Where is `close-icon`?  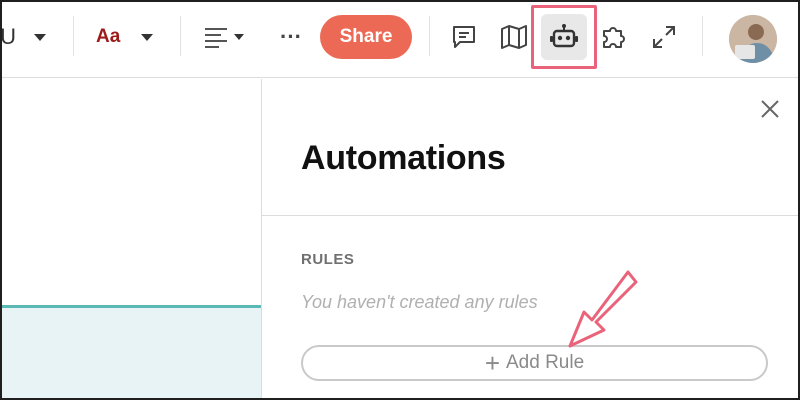 close-icon is located at coordinates (770, 109).